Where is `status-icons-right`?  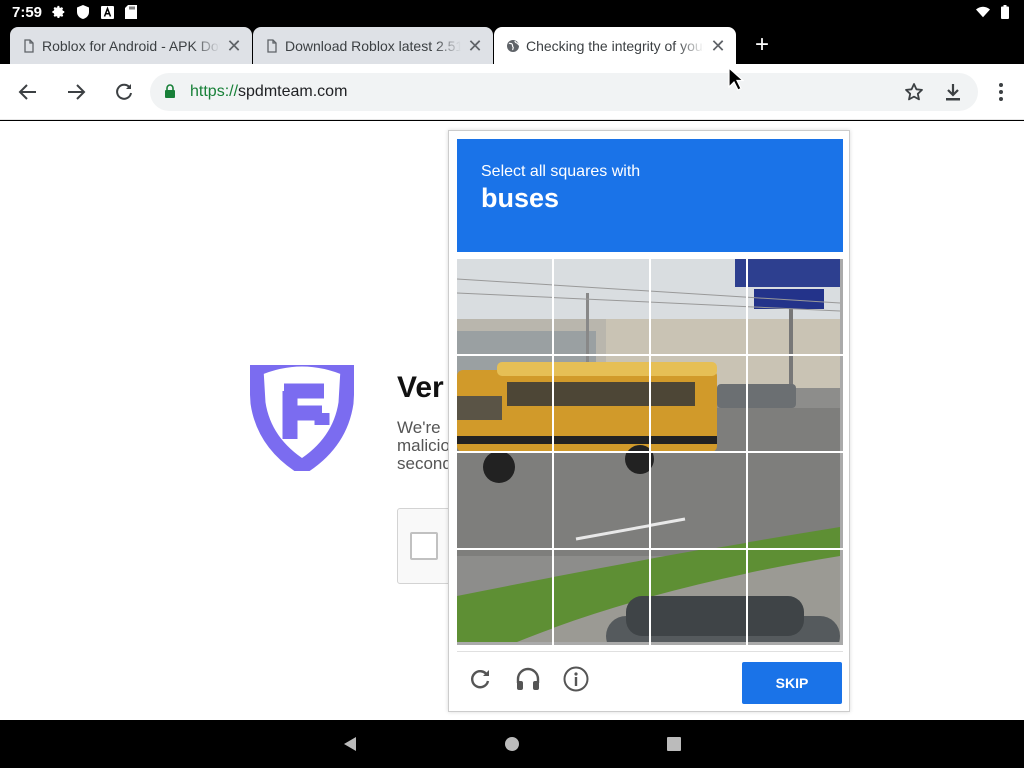 status-icons-right is located at coordinates (994, 12).